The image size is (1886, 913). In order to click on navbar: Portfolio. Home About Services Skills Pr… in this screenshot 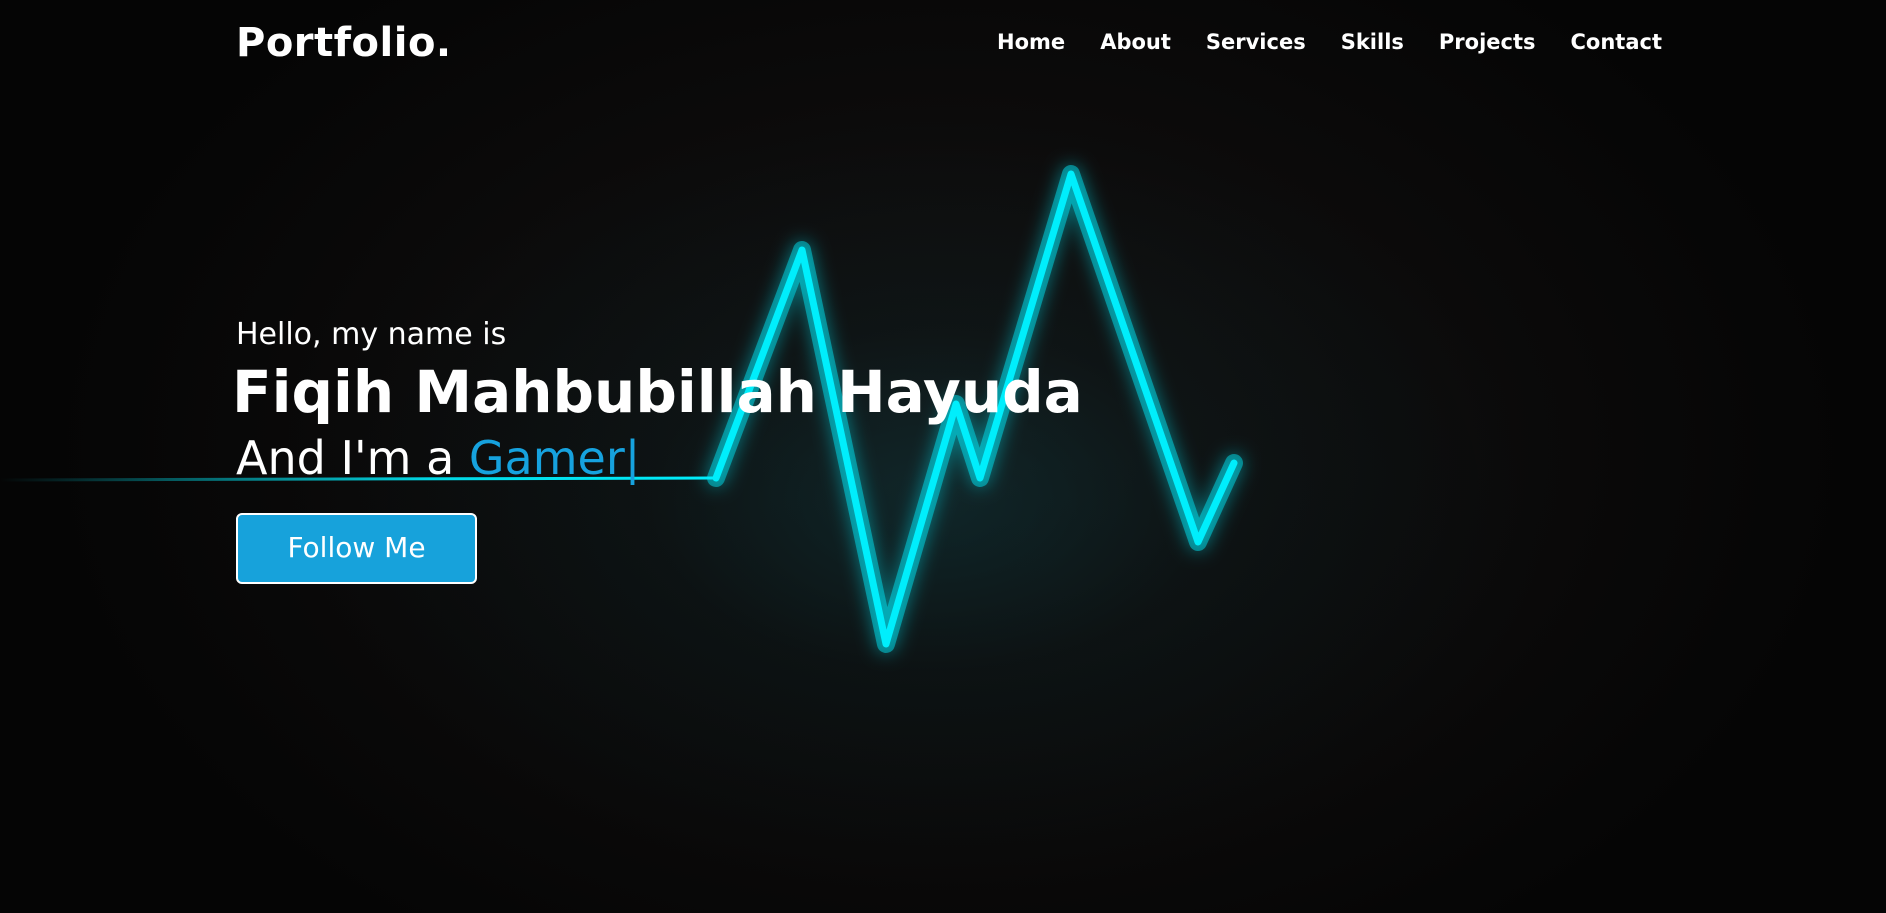, I will do `click(943, 45)`.